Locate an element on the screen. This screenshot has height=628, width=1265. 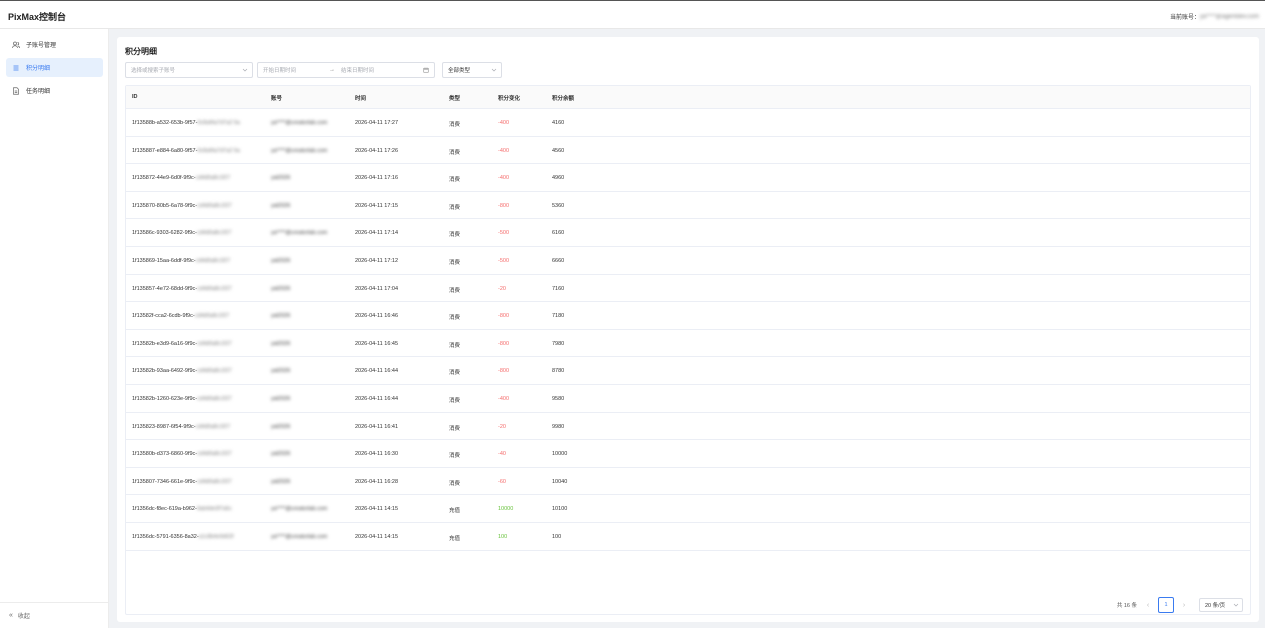
pagination-total: 共 16 条 is located at coordinates (1126, 606).